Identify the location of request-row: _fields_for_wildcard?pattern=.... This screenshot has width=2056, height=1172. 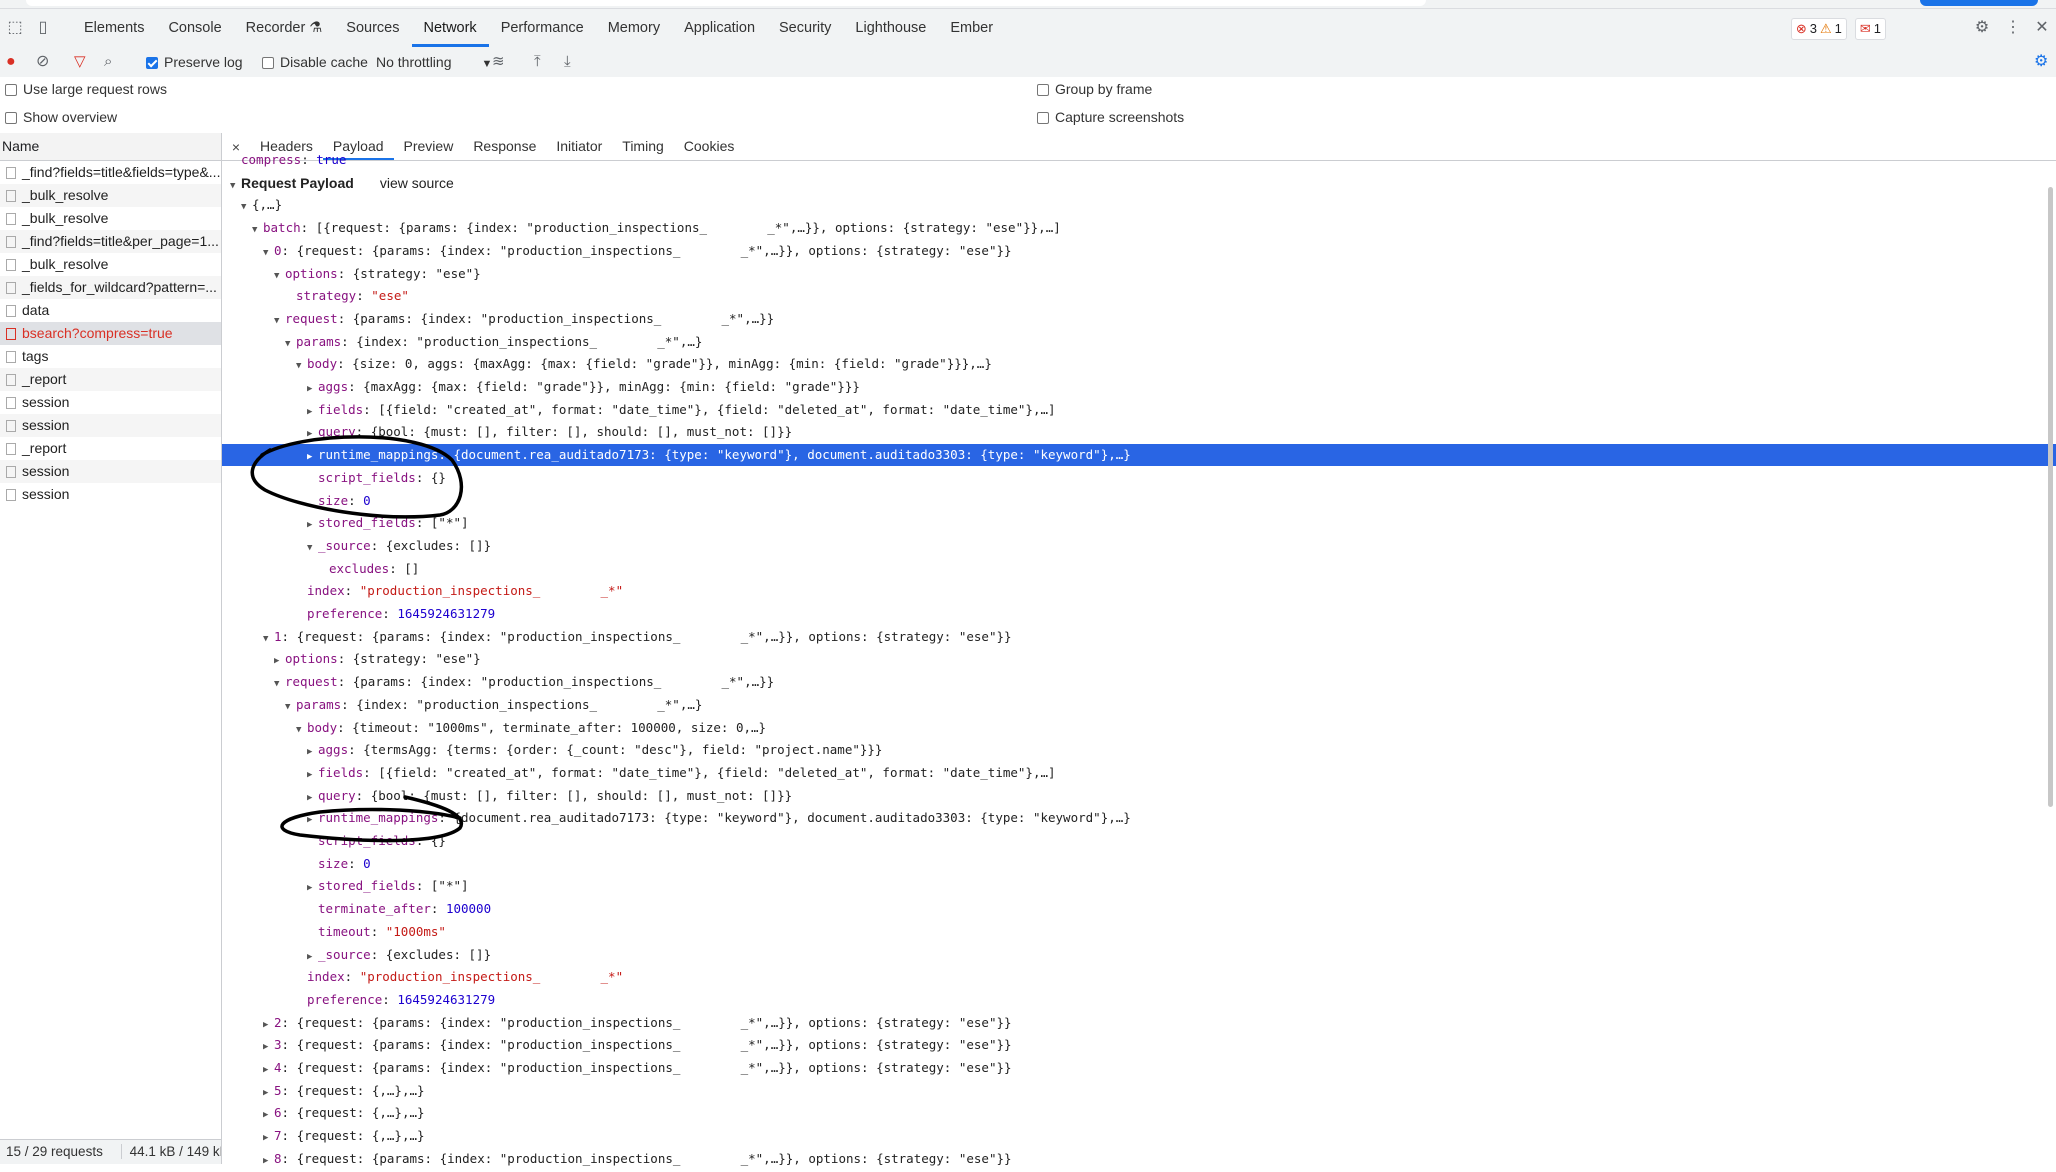
(110, 287).